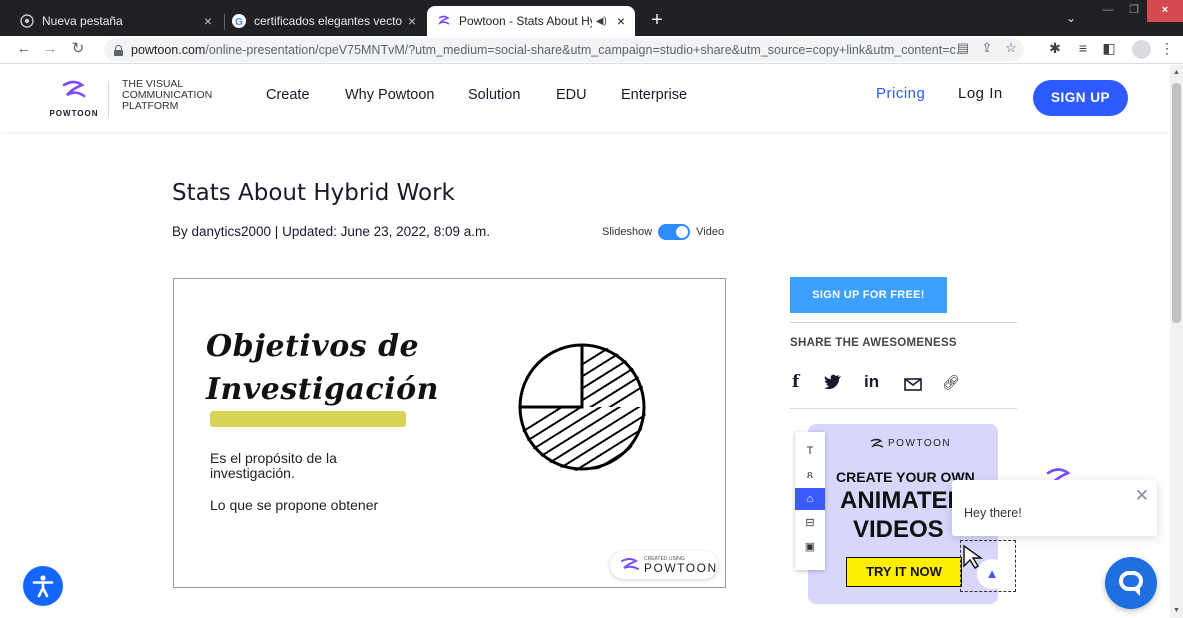 This screenshot has height=618, width=1183. What do you see at coordinates (1109, 48) in the screenshot?
I see `side-panel-icon: ◧` at bounding box center [1109, 48].